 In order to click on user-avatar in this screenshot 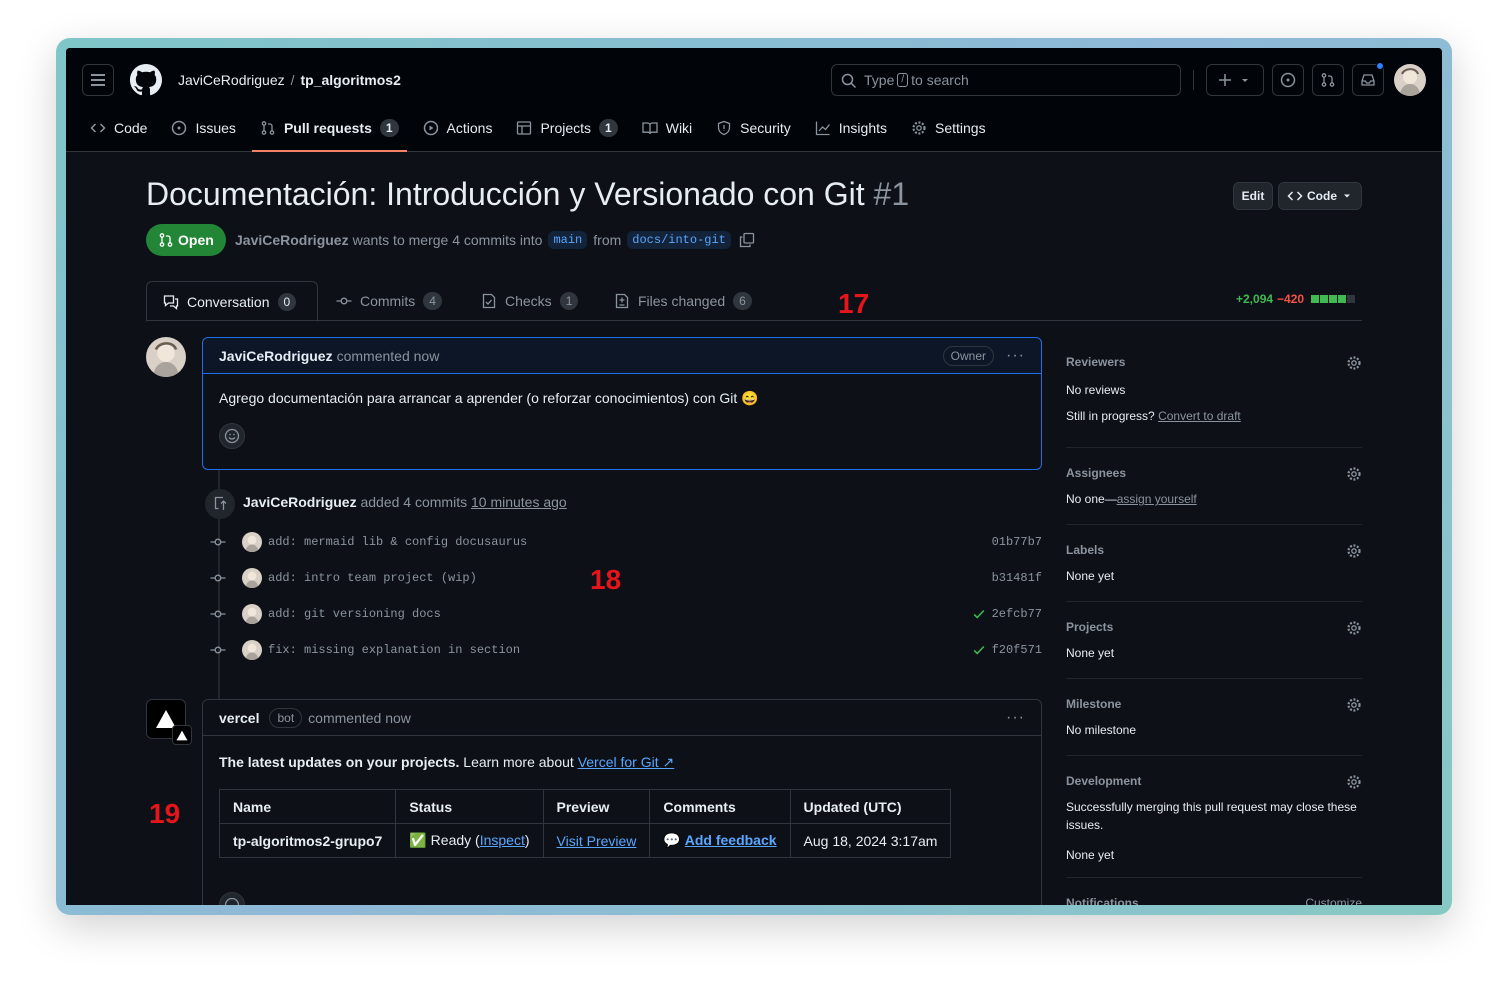, I will do `click(1410, 80)`.